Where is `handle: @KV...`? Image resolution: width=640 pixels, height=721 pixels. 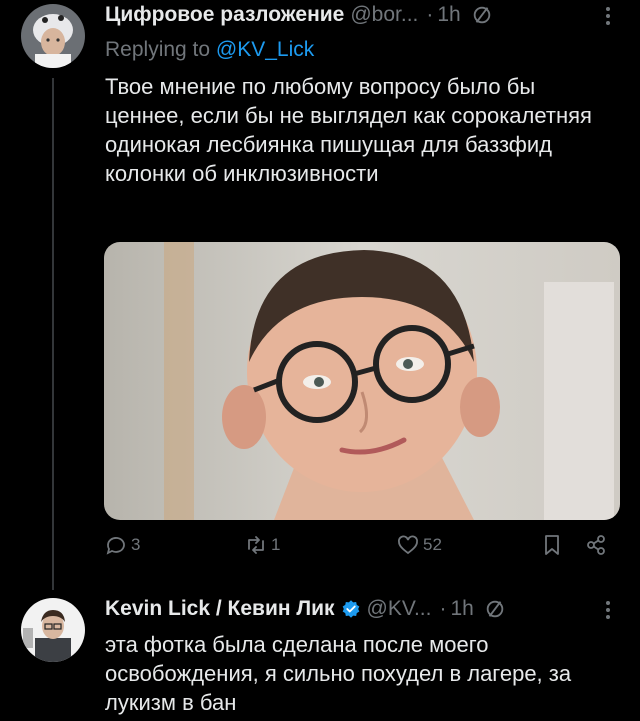 handle: @KV... is located at coordinates (399, 609).